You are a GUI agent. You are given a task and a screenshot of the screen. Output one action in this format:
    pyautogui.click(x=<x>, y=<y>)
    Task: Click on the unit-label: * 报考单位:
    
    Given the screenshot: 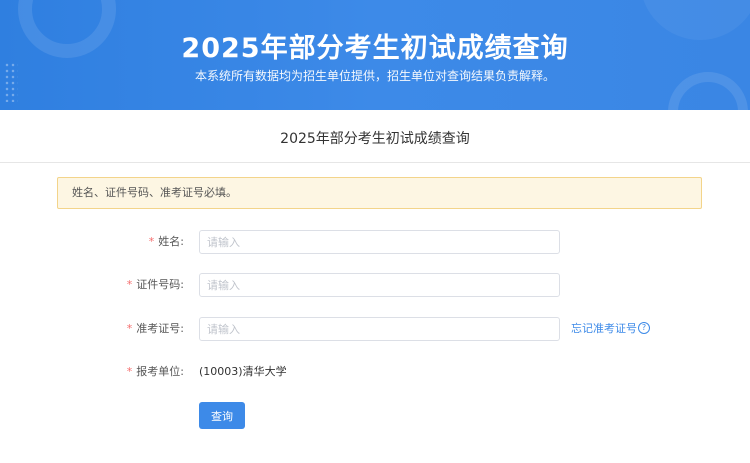 What is the action you would take?
    pyautogui.click(x=155, y=372)
    